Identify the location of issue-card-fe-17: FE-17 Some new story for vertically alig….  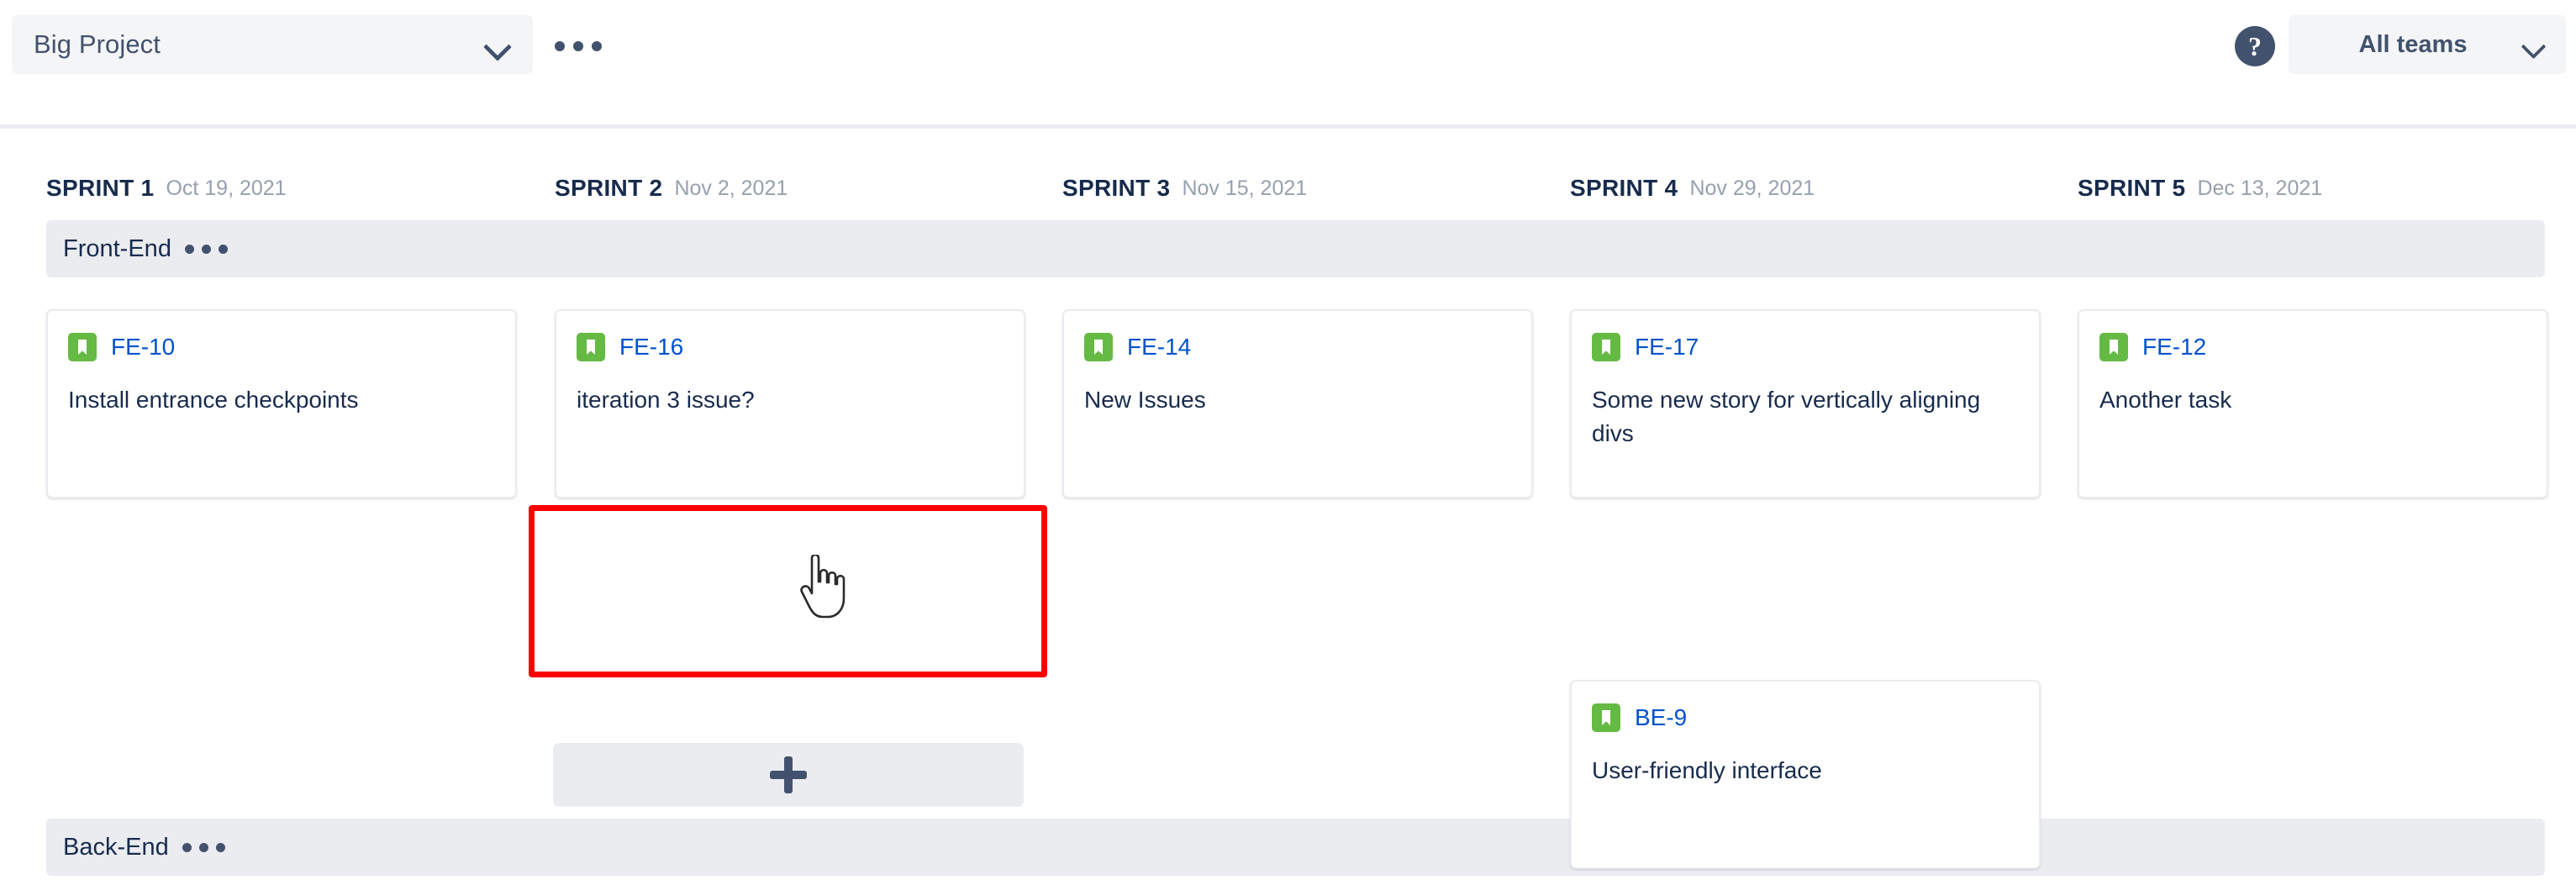
(1805, 403).